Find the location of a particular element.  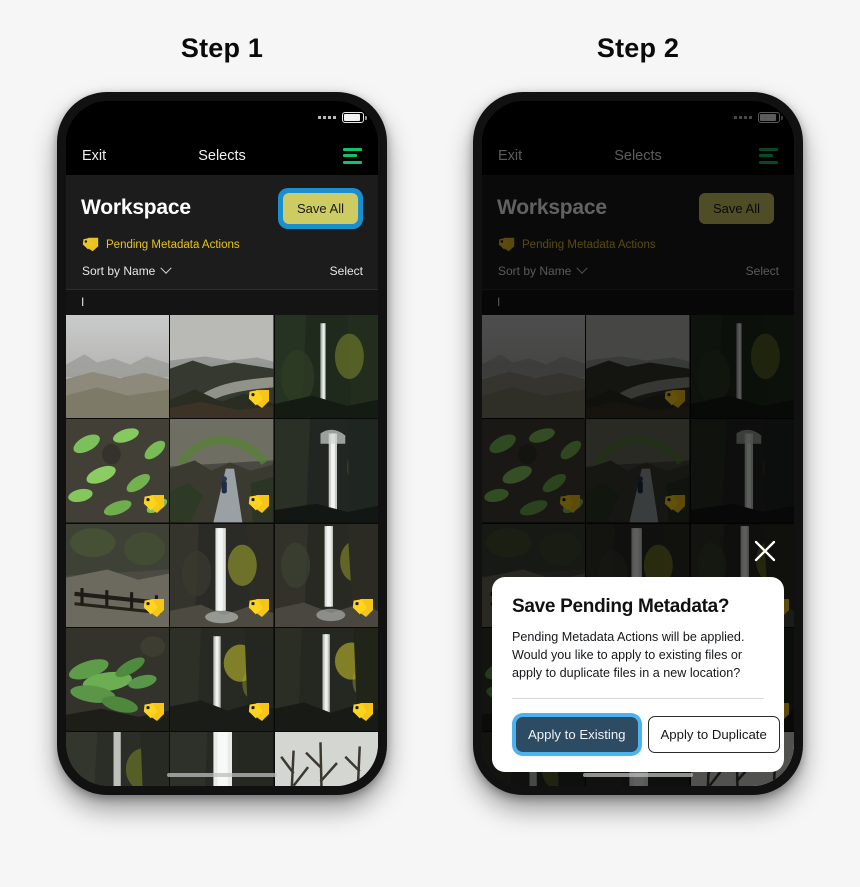

sort-by-label: Sort by Name is located at coordinates (119, 271).